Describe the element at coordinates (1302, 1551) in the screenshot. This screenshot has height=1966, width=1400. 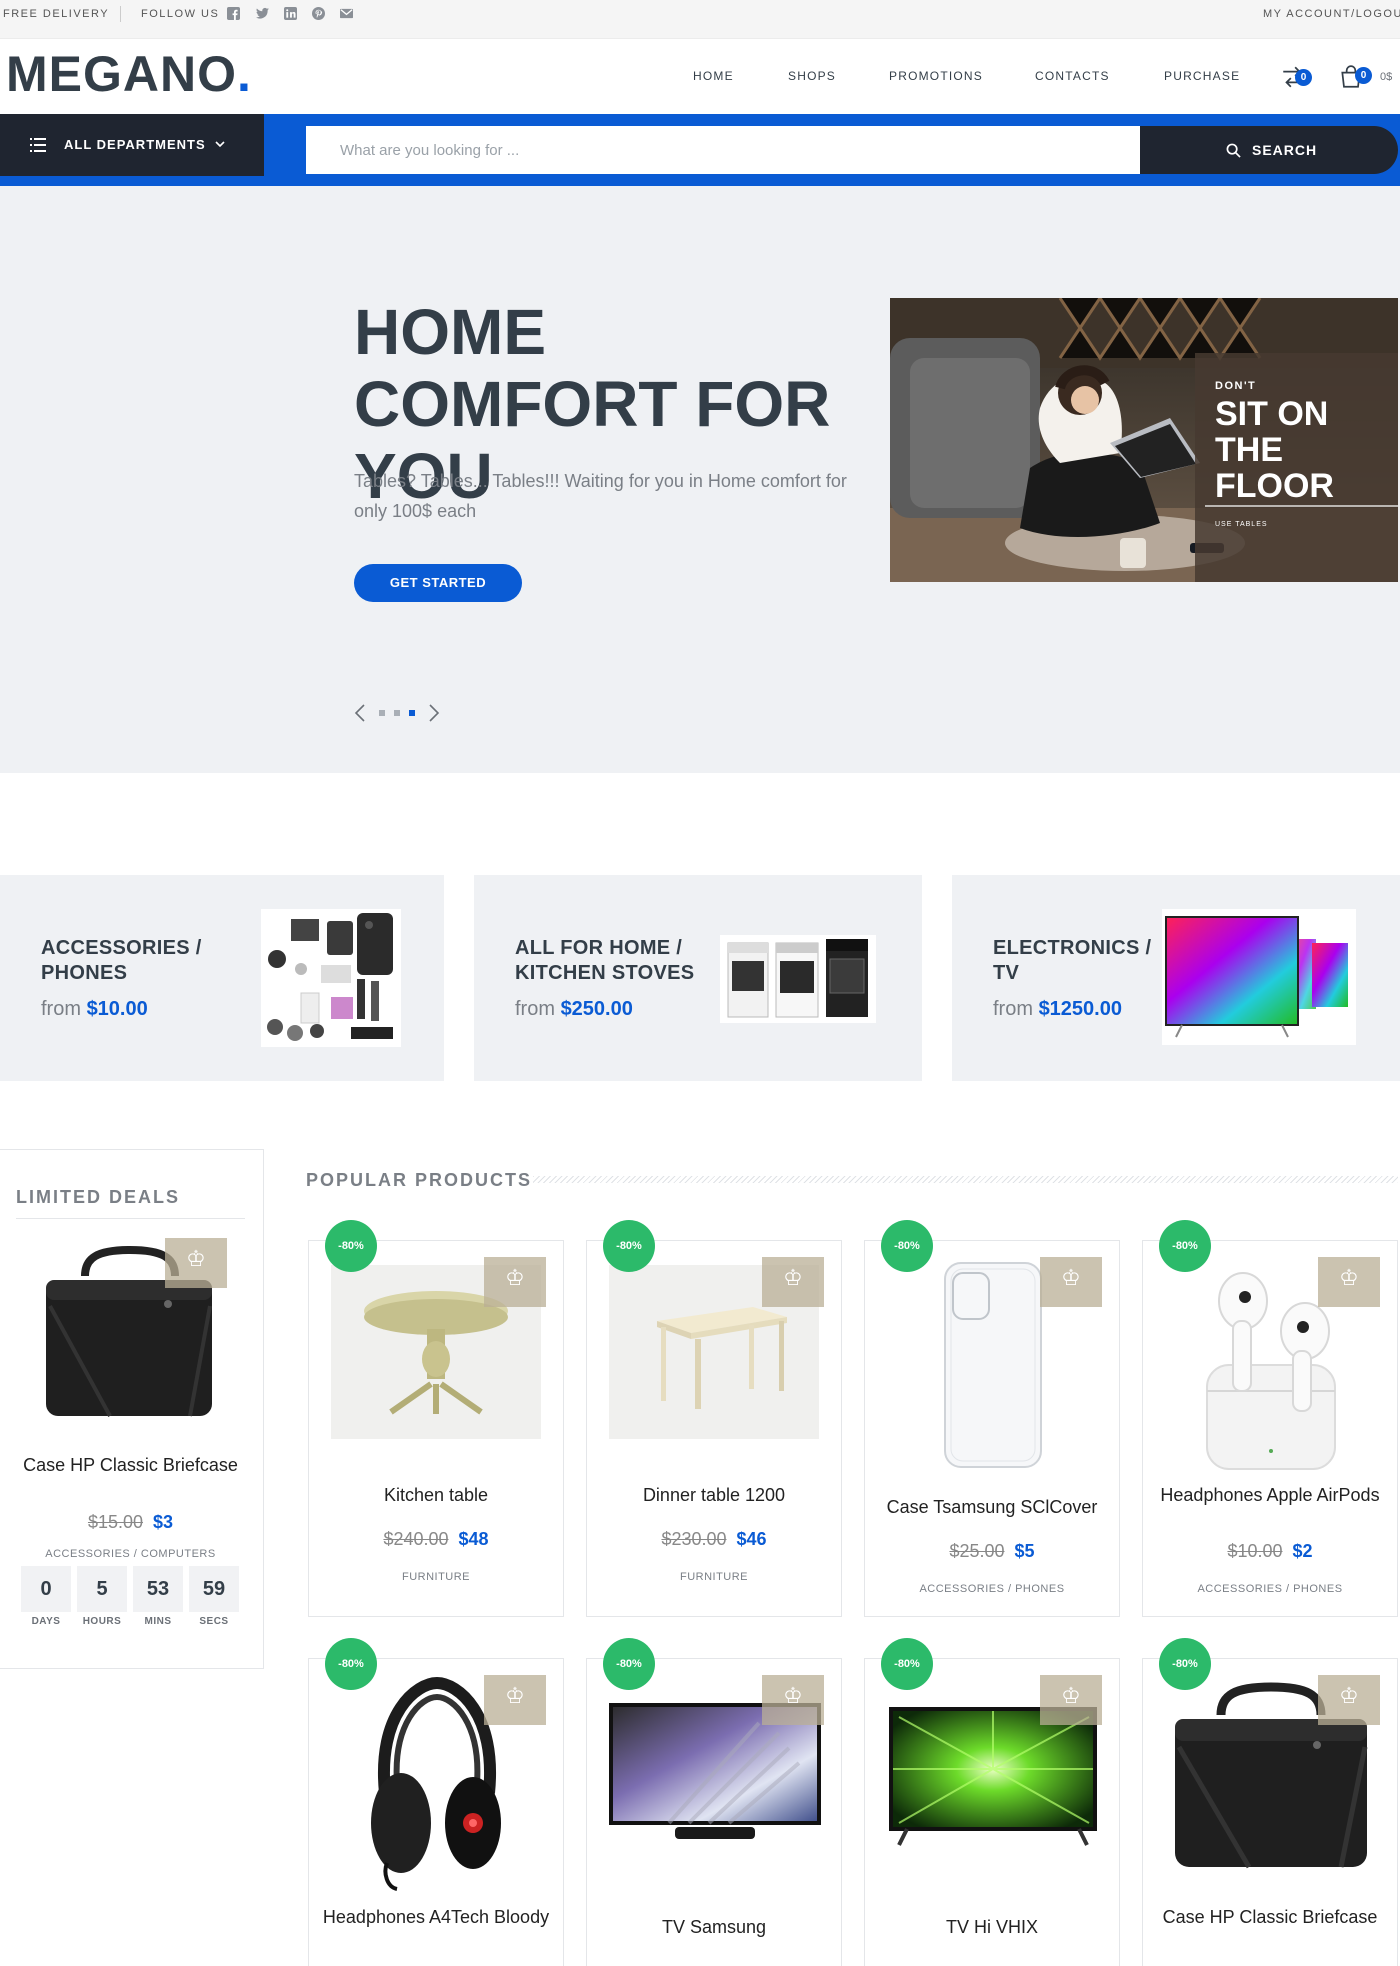
I see `sale-price: $2` at that location.